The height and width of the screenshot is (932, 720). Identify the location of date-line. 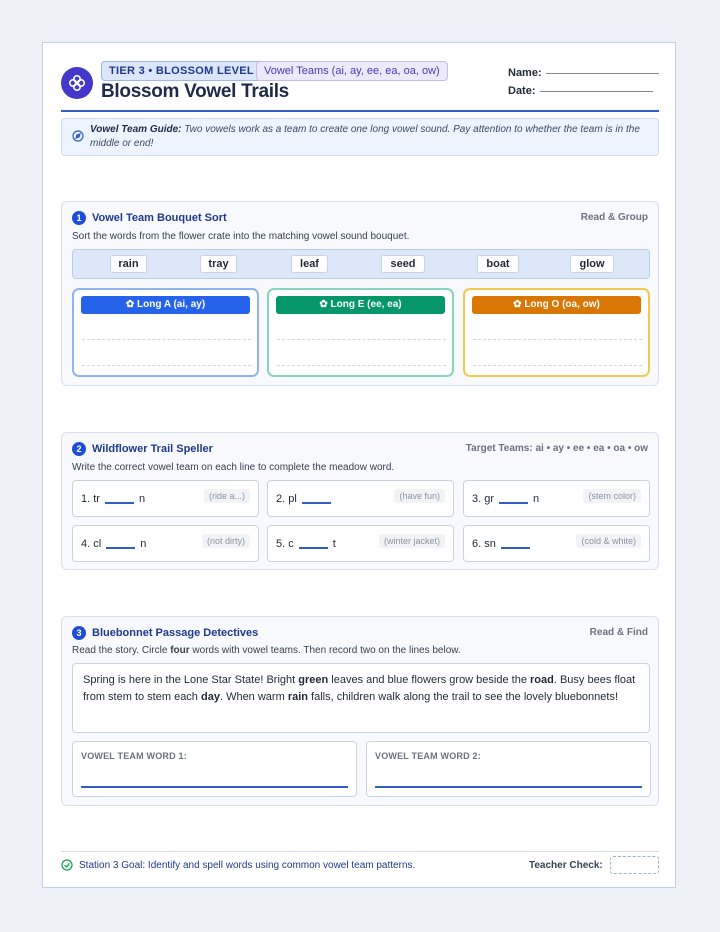
(596, 91).